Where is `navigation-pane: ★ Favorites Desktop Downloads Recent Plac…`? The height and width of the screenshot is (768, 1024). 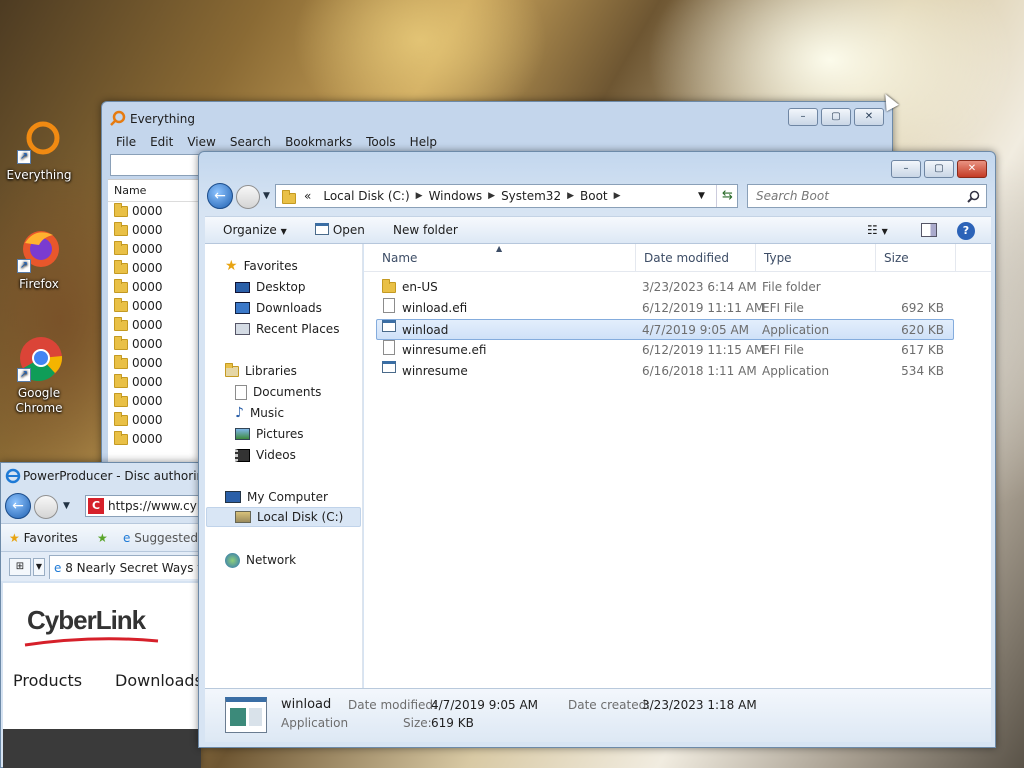 navigation-pane: ★ Favorites Desktop Downloads Recent Plac… is located at coordinates (284, 466).